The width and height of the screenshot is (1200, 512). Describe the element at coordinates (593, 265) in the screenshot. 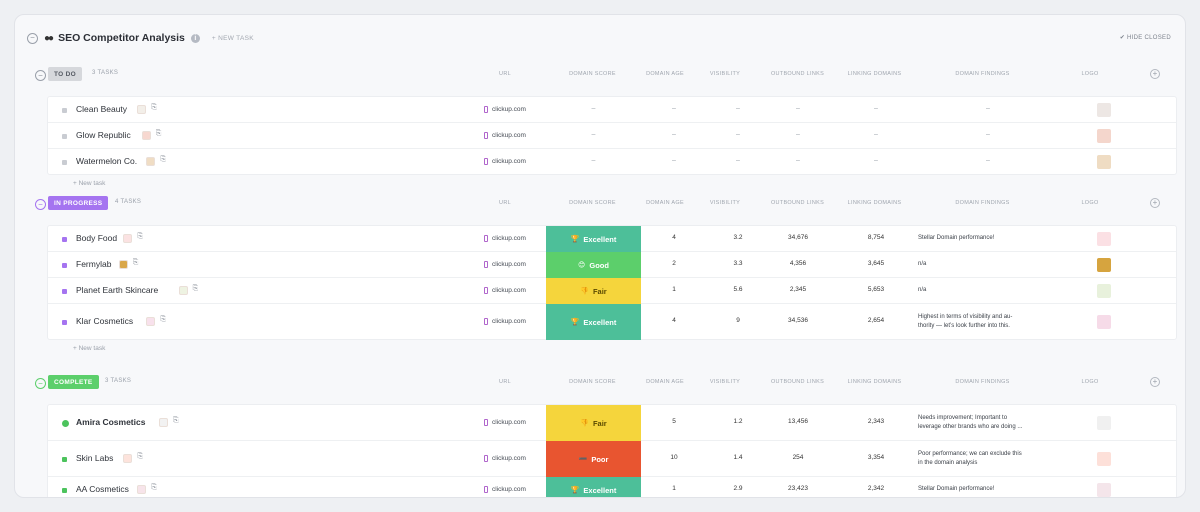

I see `domain-score-badge: 😊 Good` at that location.